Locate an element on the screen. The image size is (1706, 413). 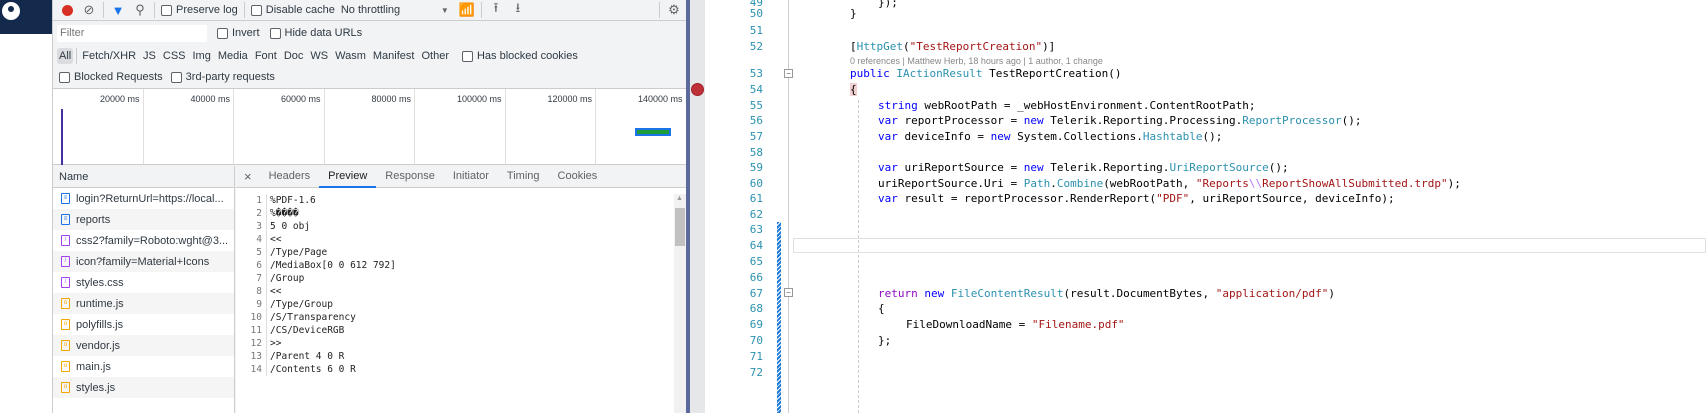
type-filter-css: CSS is located at coordinates (174, 56).